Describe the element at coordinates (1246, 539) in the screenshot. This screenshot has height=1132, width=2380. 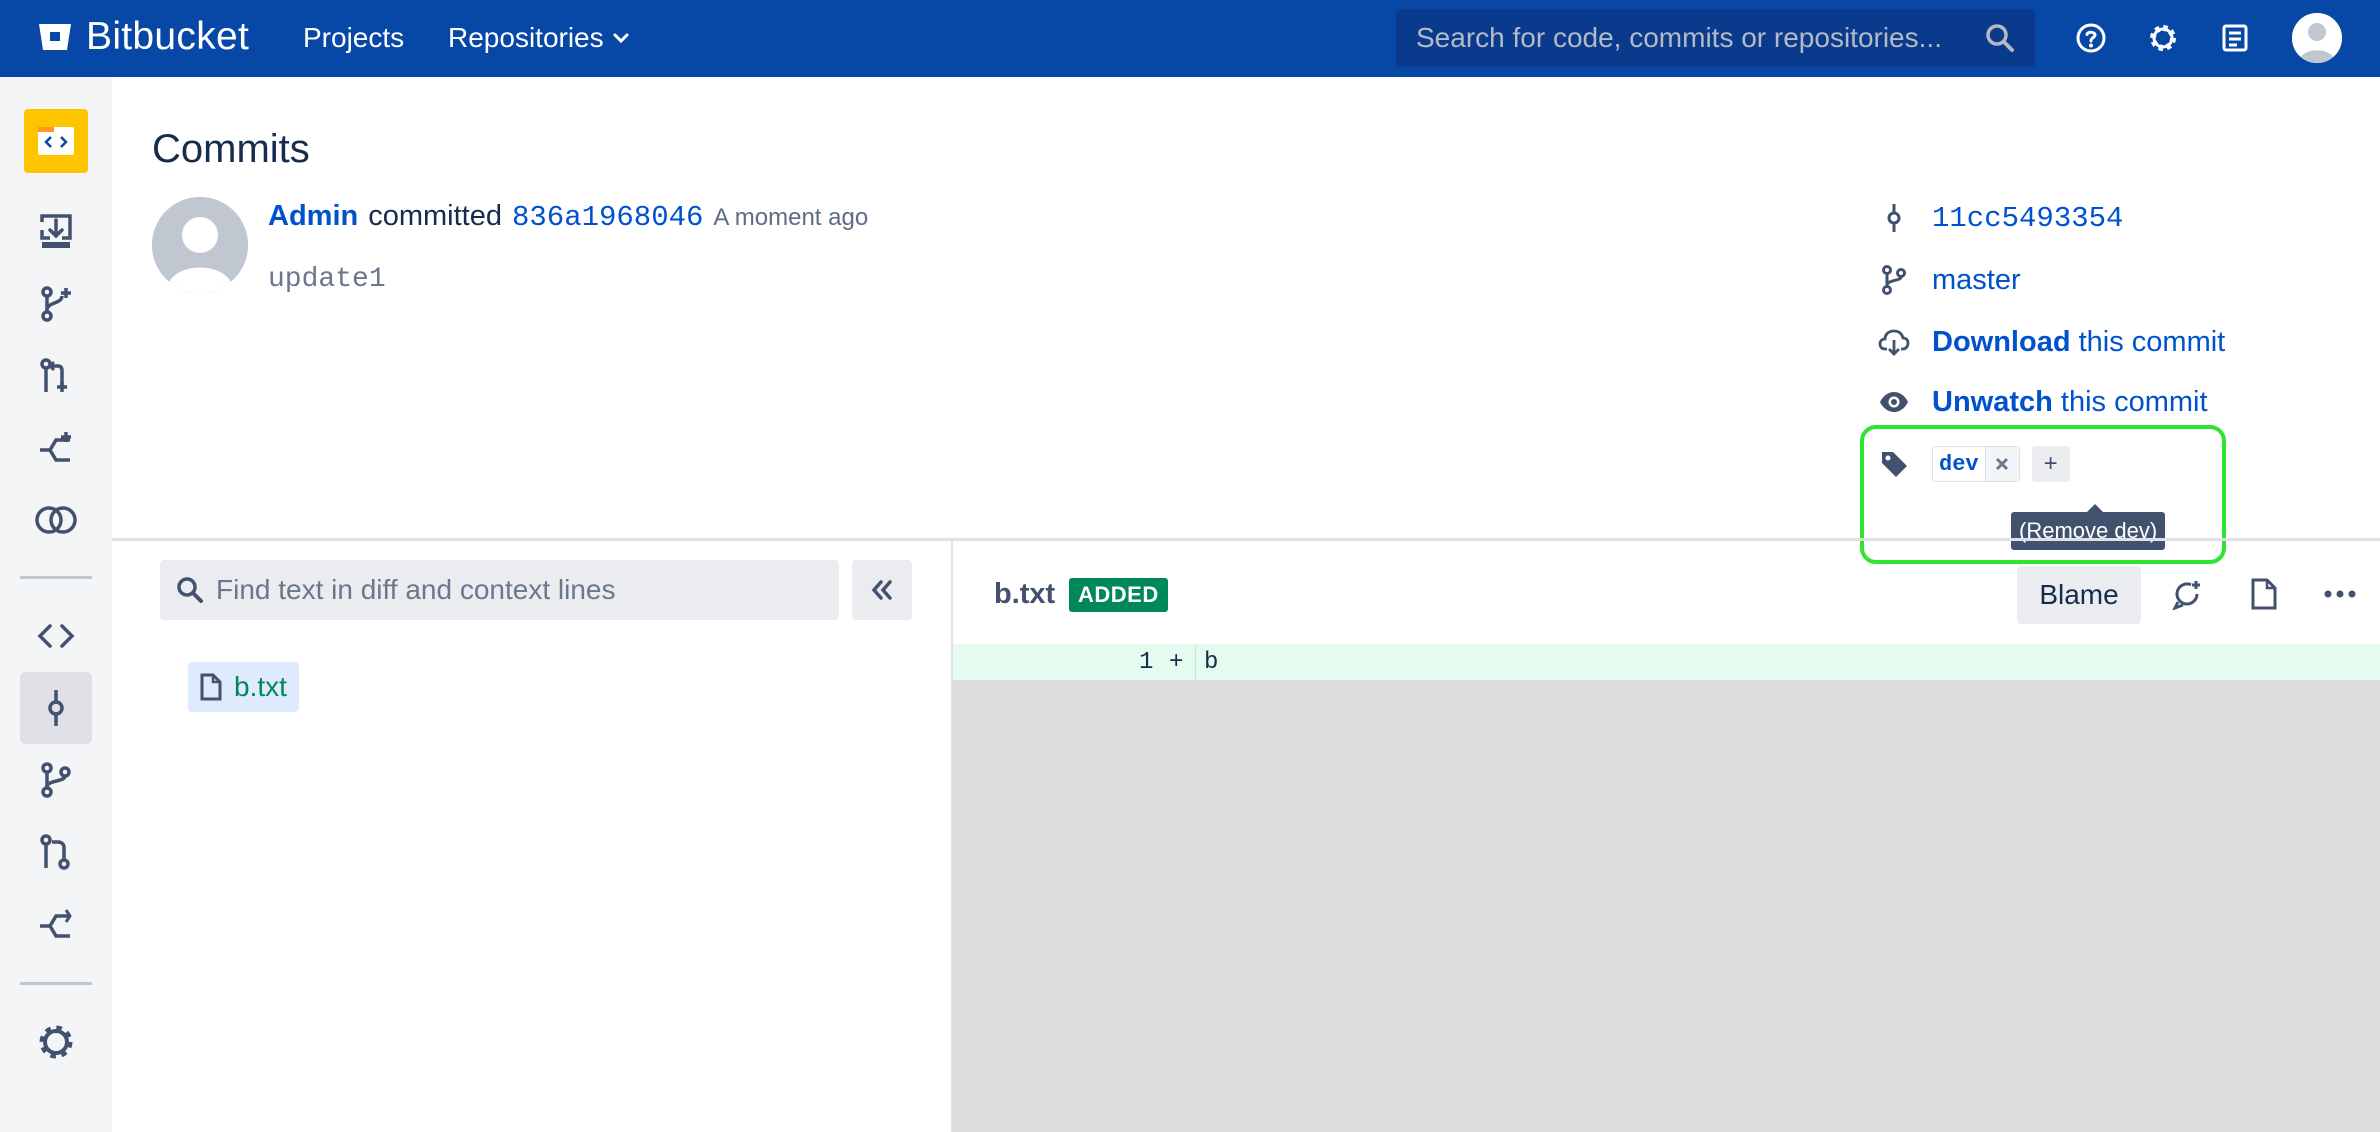
I see `section-divider` at that location.